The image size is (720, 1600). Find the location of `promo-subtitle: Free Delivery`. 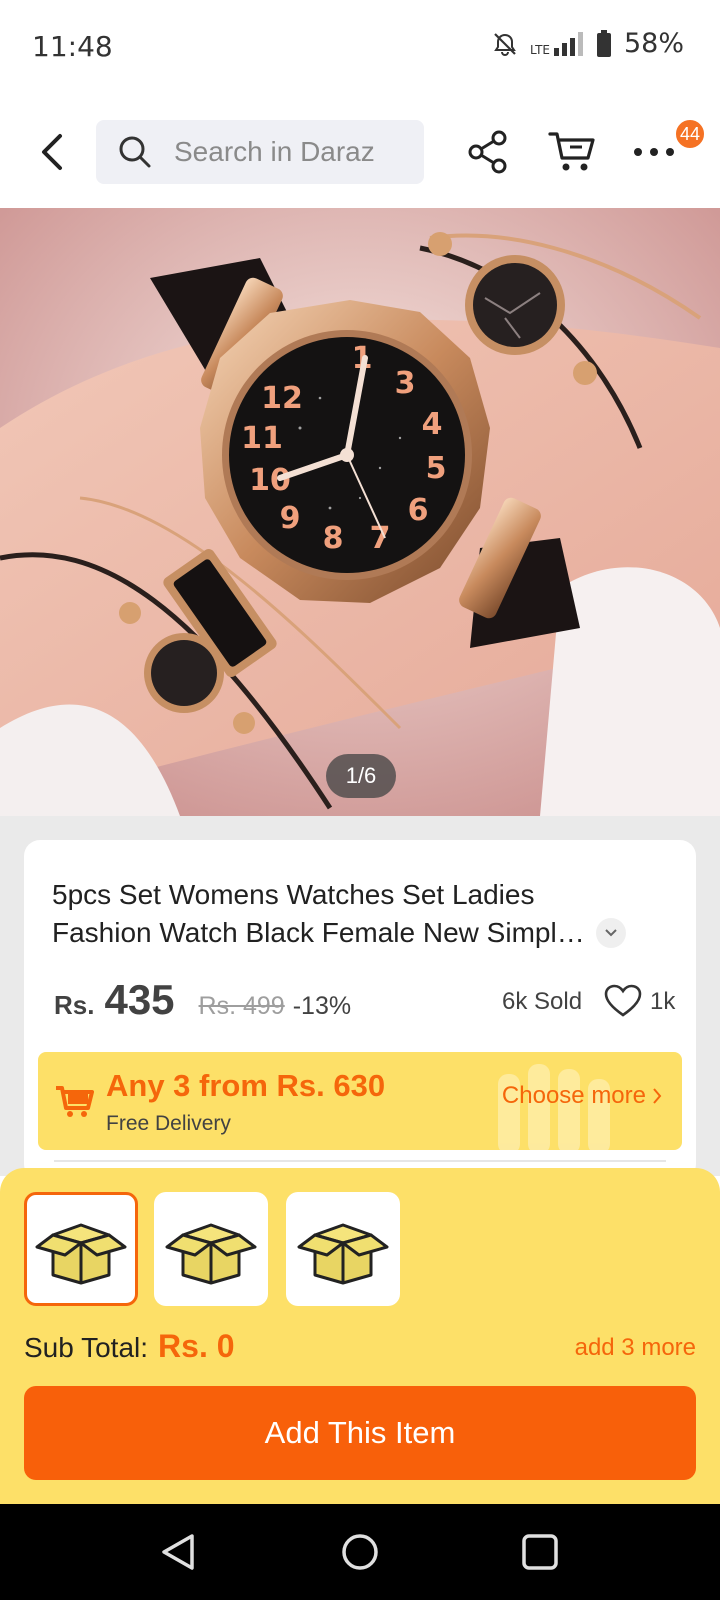

promo-subtitle: Free Delivery is located at coordinates (168, 1123).